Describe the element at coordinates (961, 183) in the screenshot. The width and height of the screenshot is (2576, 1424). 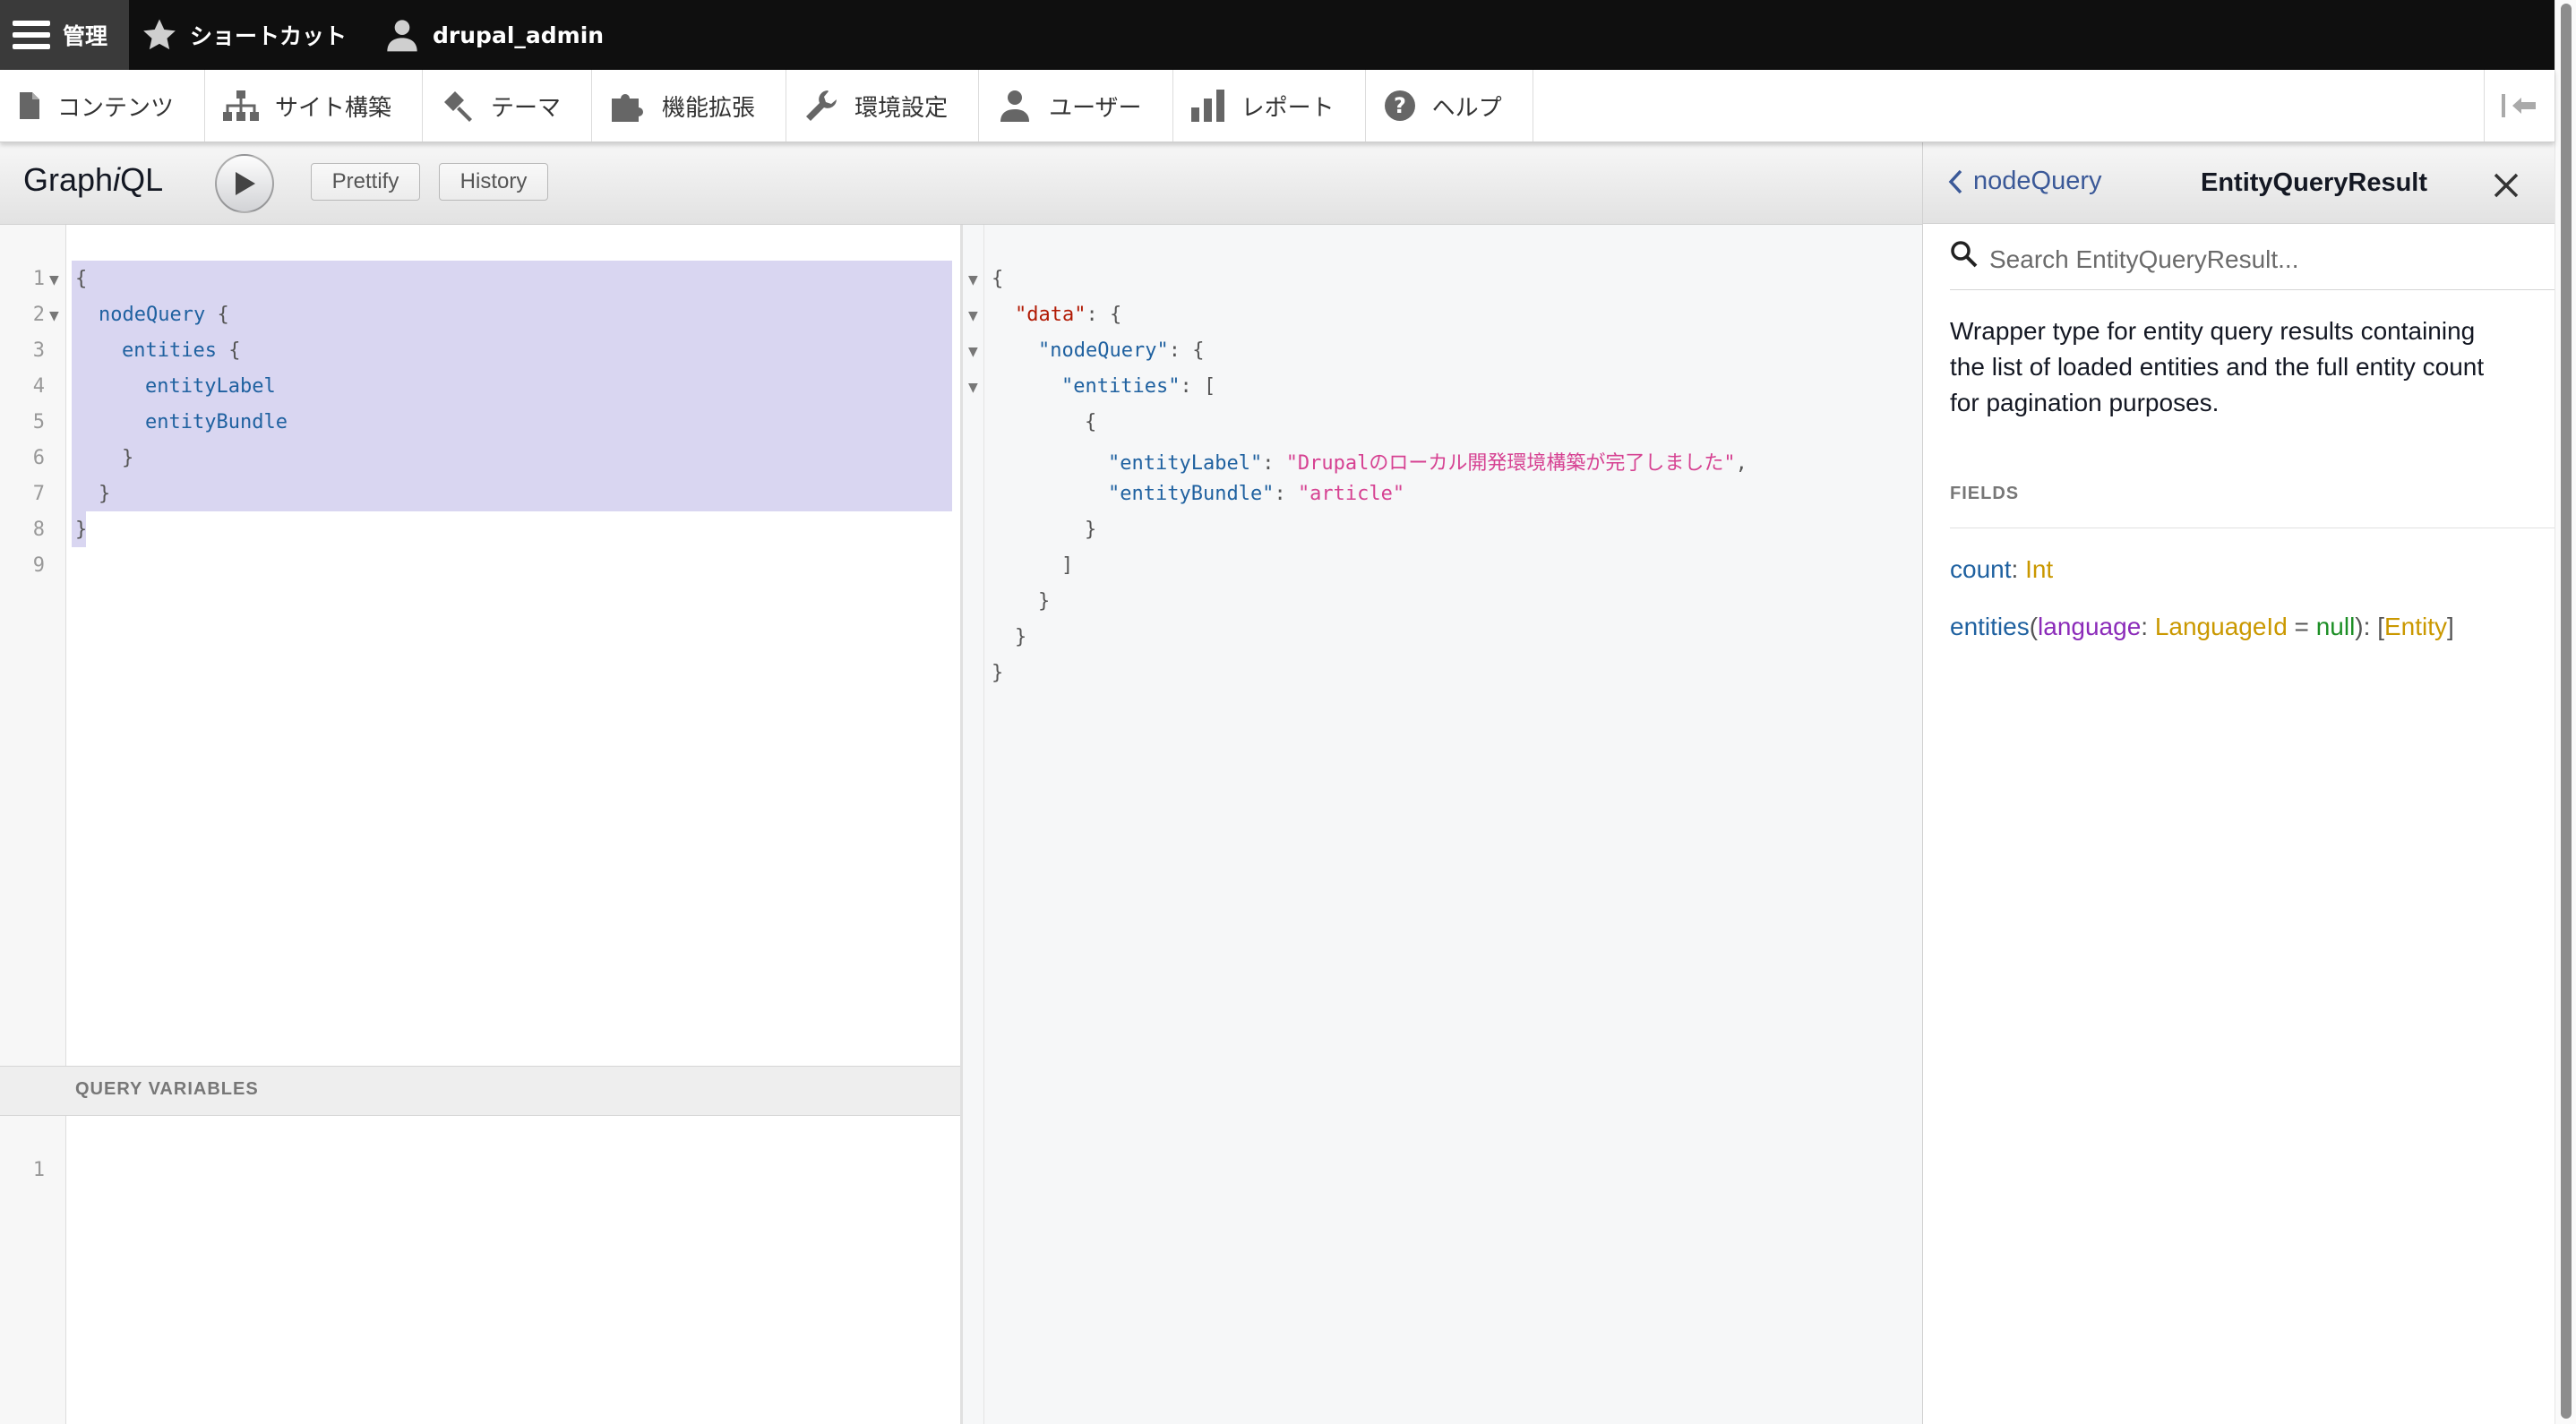
I see `graphiql-topbar: GraphiQL` at that location.